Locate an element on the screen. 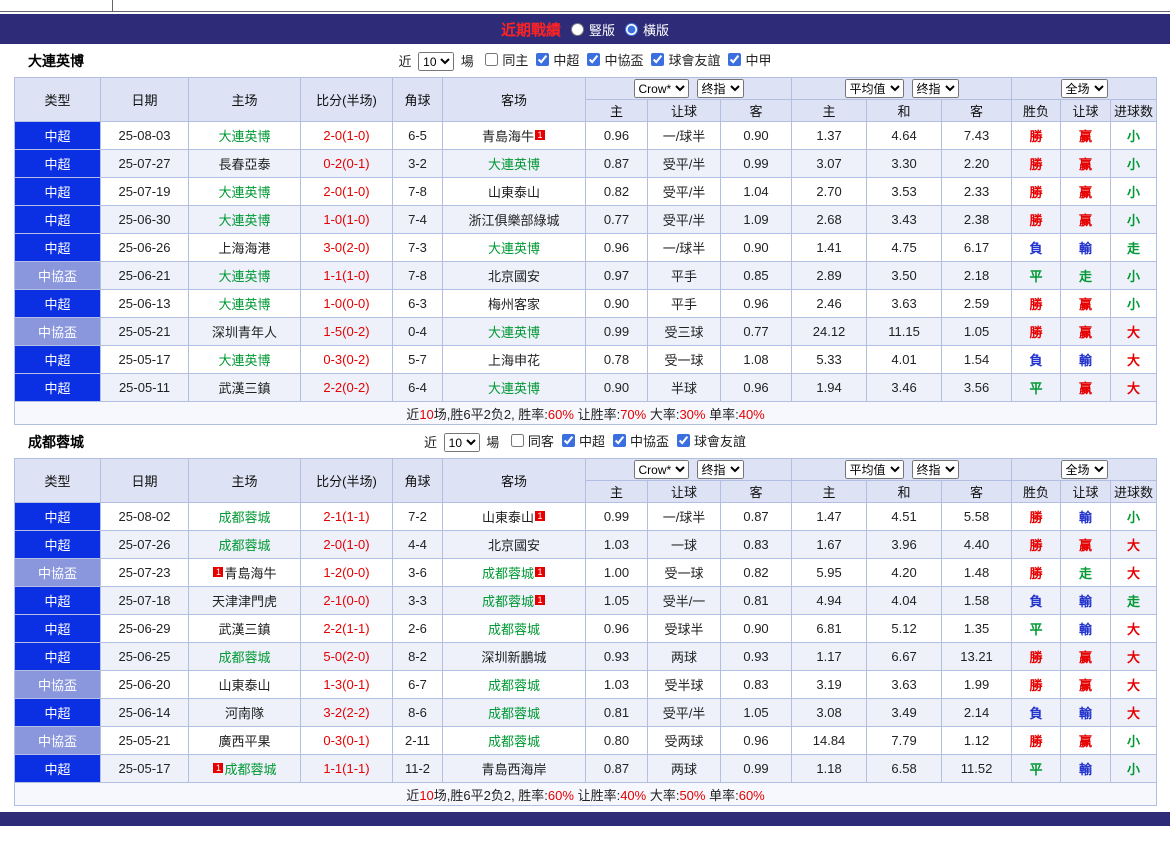  avg-away-cell: 1.35 is located at coordinates (977, 628).